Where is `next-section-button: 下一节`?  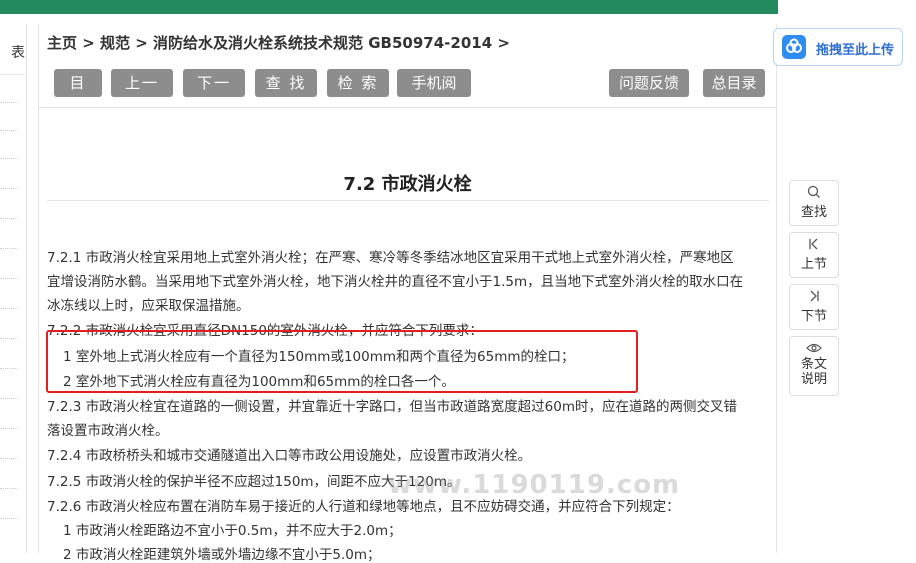
next-section-button: 下一节 is located at coordinates (214, 94).